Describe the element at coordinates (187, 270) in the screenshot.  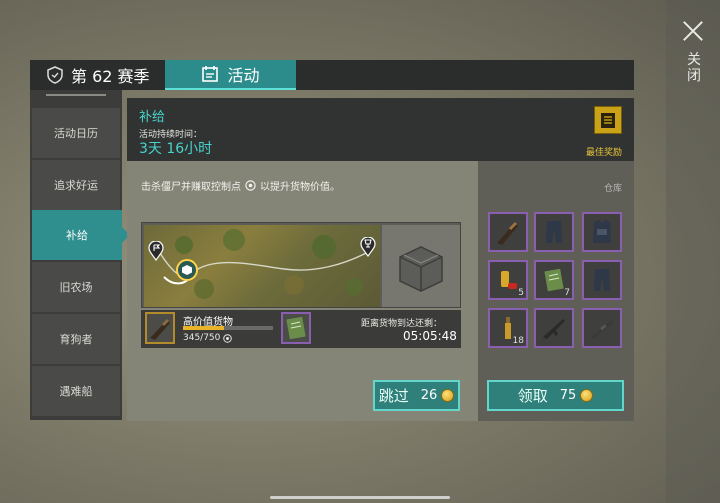
I see `cargo-marker-icon` at that location.